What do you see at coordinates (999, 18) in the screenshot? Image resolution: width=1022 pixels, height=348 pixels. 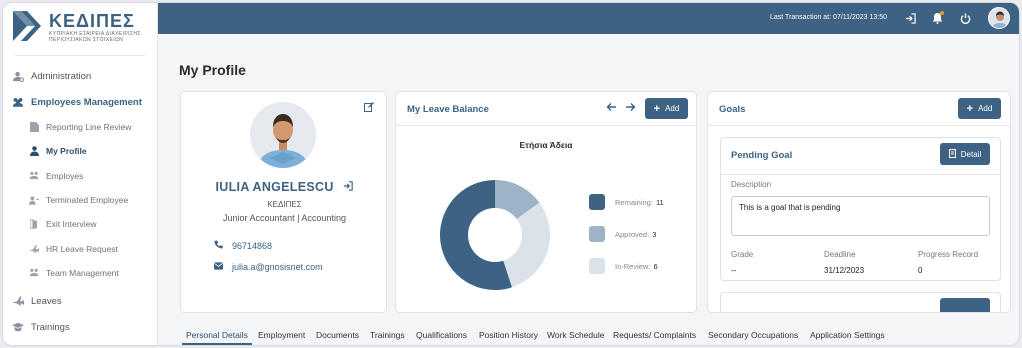 I see `user-avatar` at bounding box center [999, 18].